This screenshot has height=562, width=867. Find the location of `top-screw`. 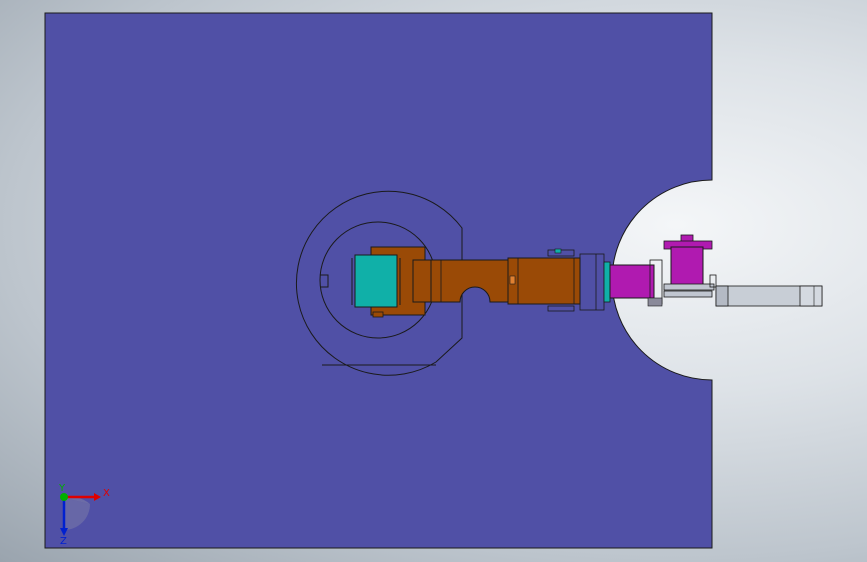

top-screw is located at coordinates (558, 251).